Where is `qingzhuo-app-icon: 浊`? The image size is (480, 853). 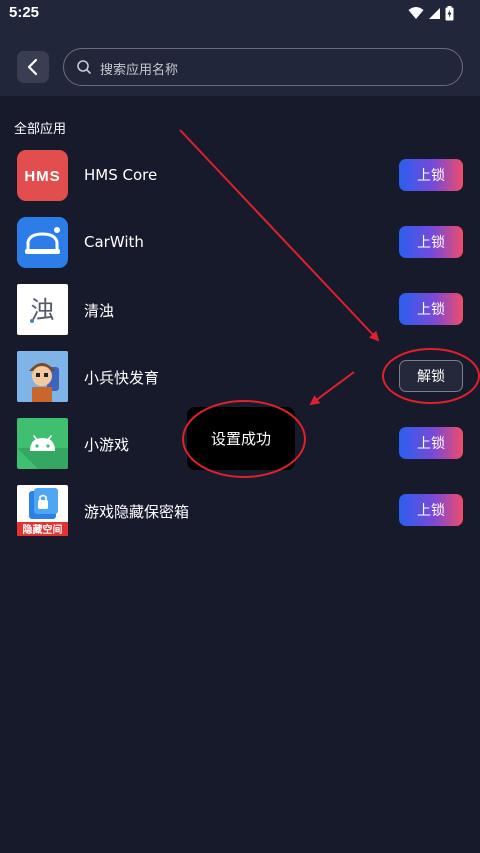 qingzhuo-app-icon: 浊 is located at coordinates (42, 309).